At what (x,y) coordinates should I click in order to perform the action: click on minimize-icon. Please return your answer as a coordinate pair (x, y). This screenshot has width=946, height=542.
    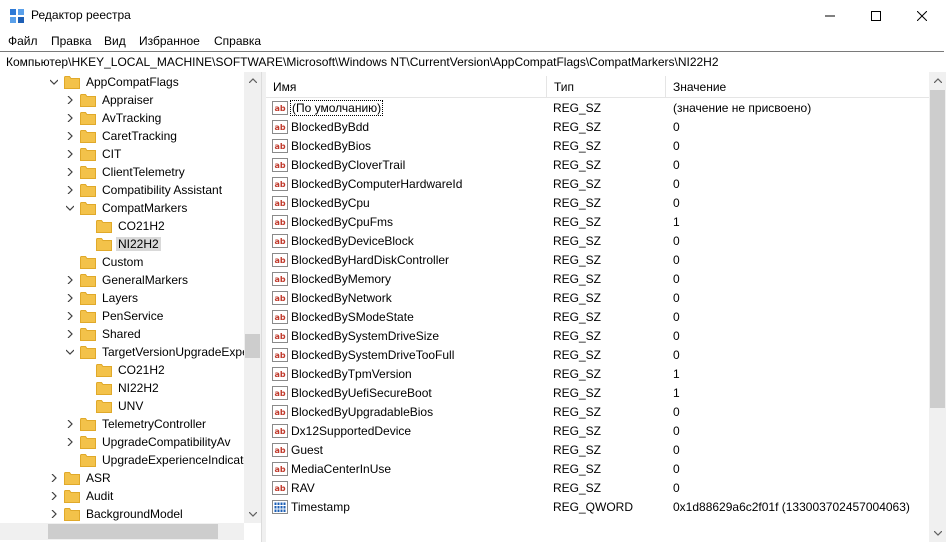
    Looking at the image, I should click on (830, 15).